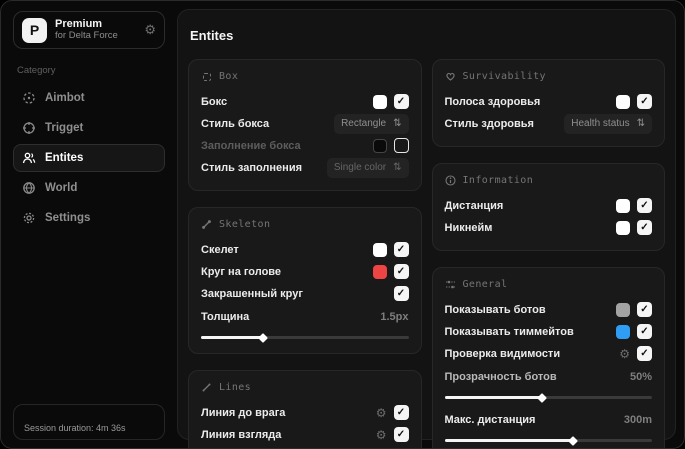 The height and width of the screenshot is (449, 685). I want to click on select-value: Single color, so click(360, 167).